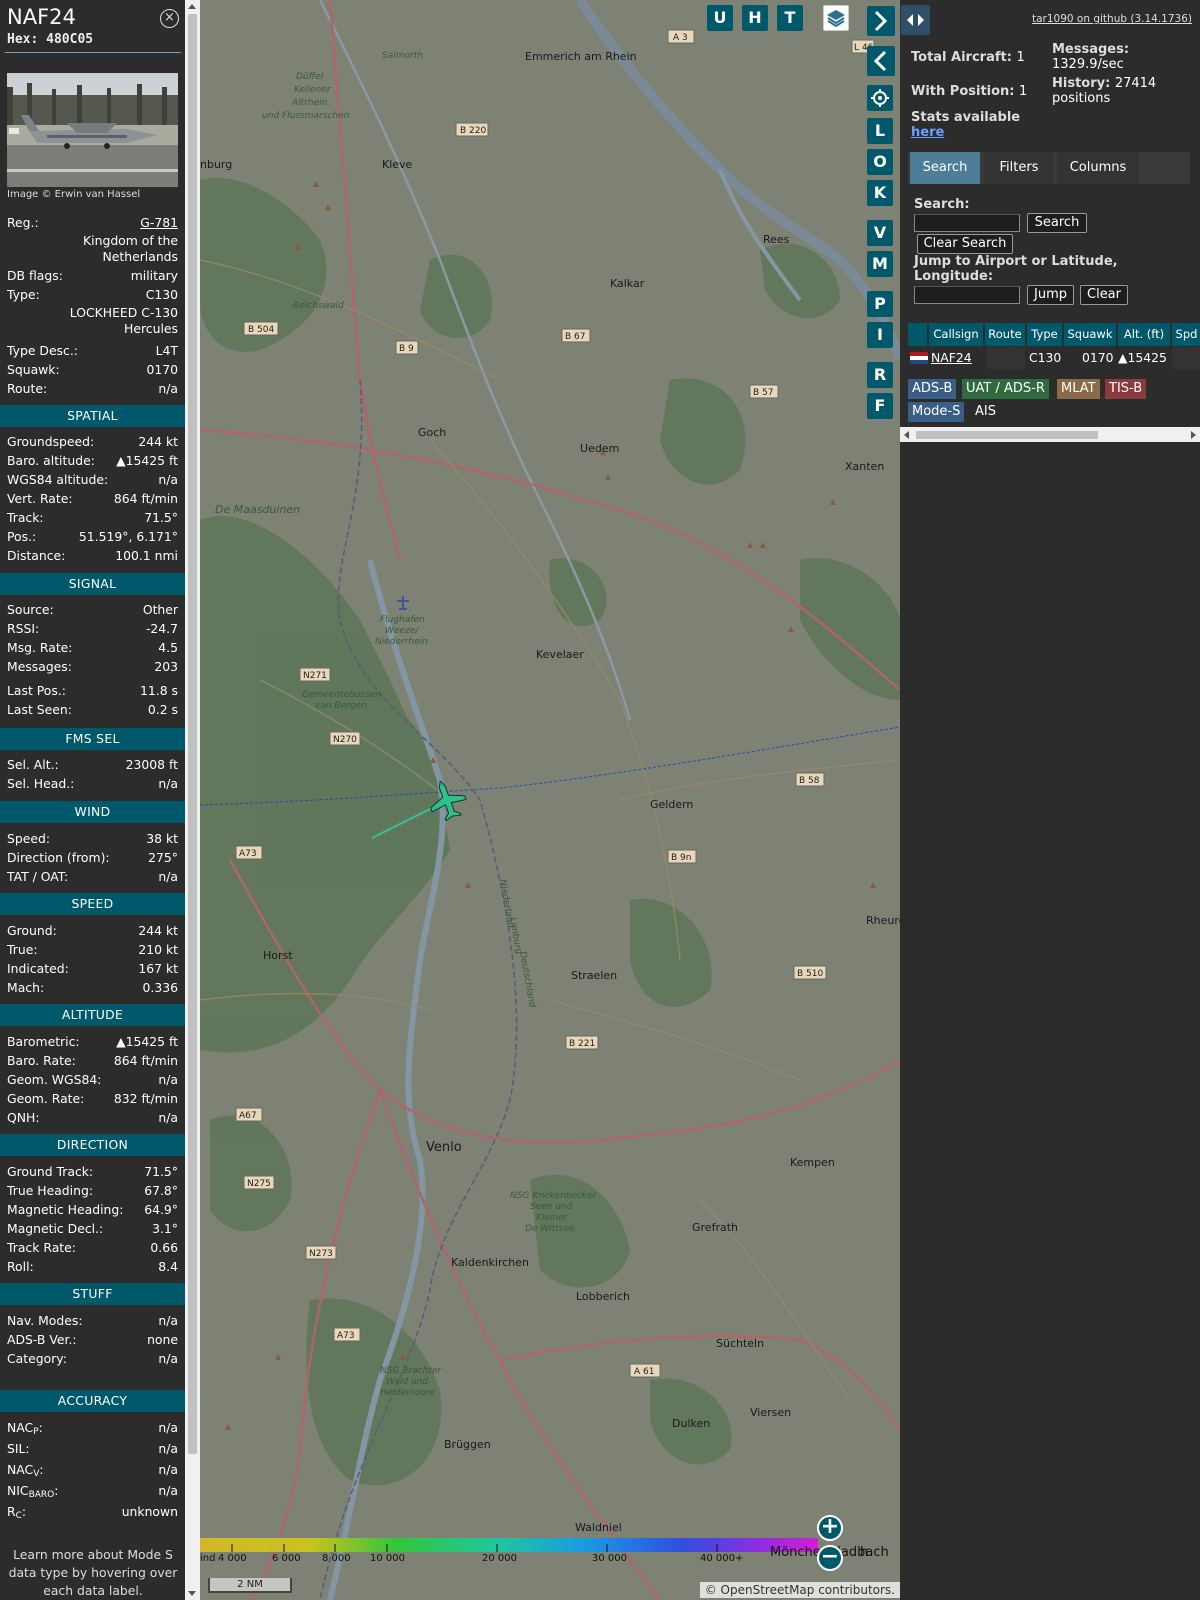 The height and width of the screenshot is (1600, 1200). I want to click on info-row-spatial: Track: 71.5°, so click(92, 517).